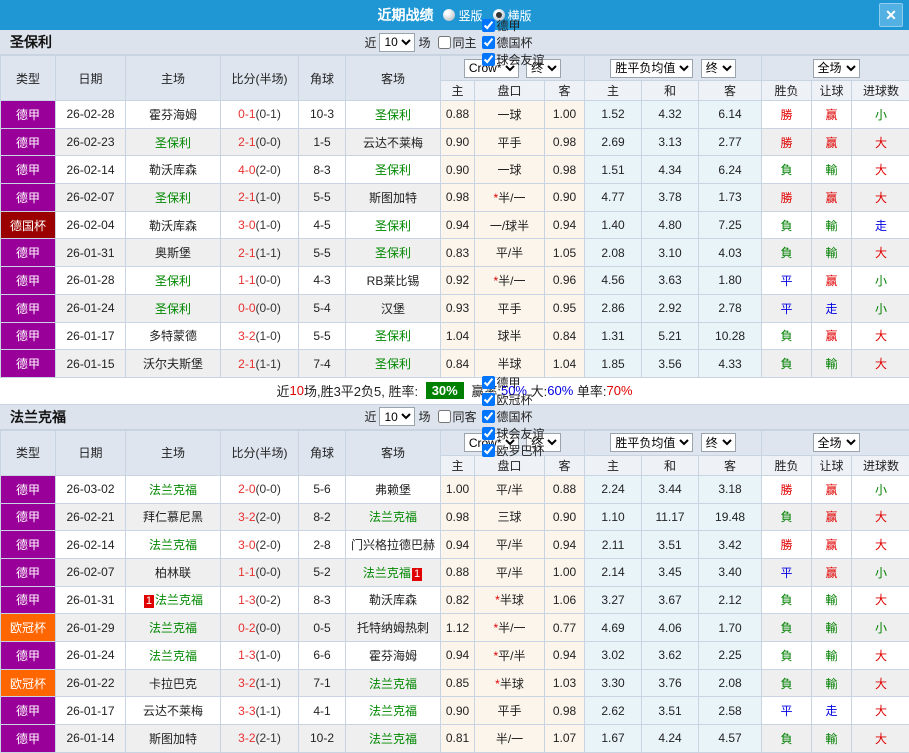 The image size is (909, 753). I want to click on corner-cell: 10-3, so click(322, 115).